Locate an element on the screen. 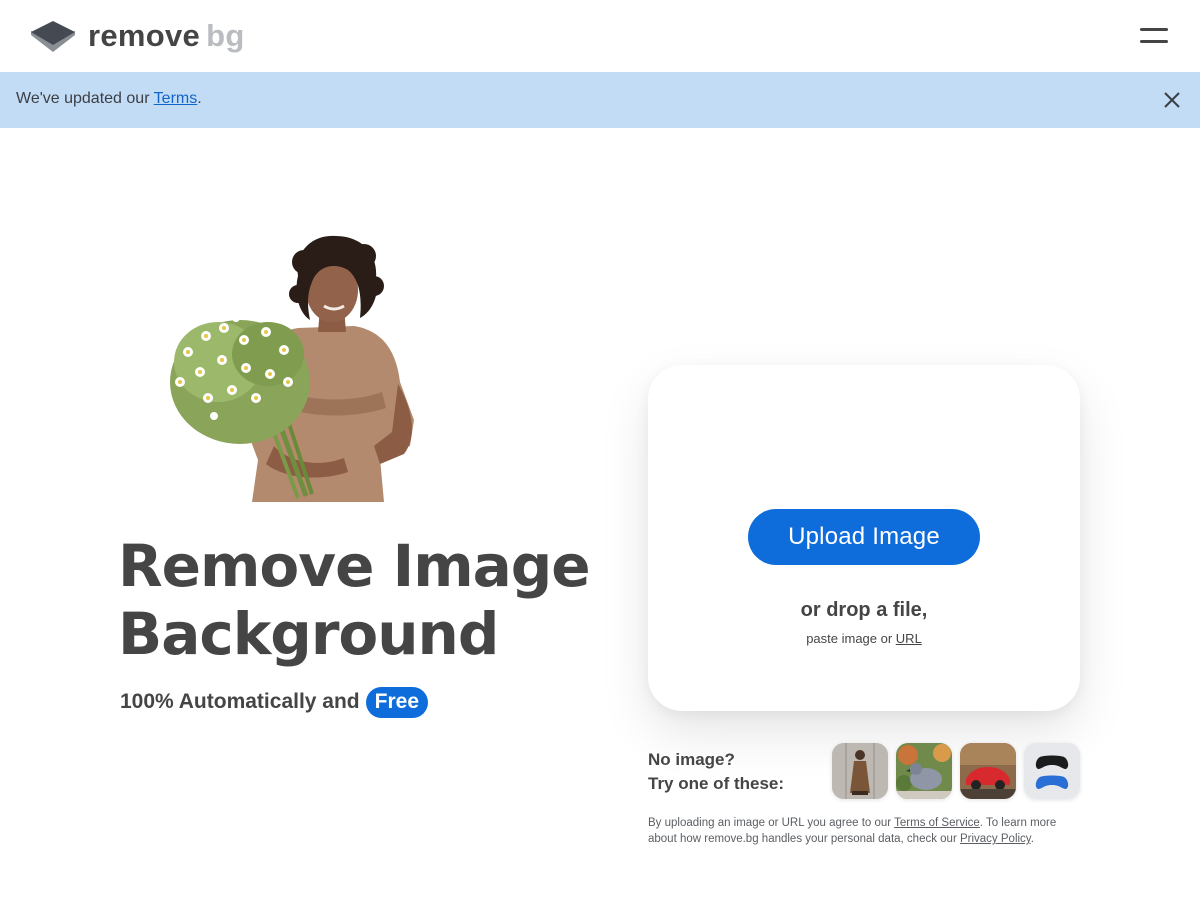 This screenshot has width=1200, height=900. sample-controllers-thumbnail is located at coordinates (1052, 771).